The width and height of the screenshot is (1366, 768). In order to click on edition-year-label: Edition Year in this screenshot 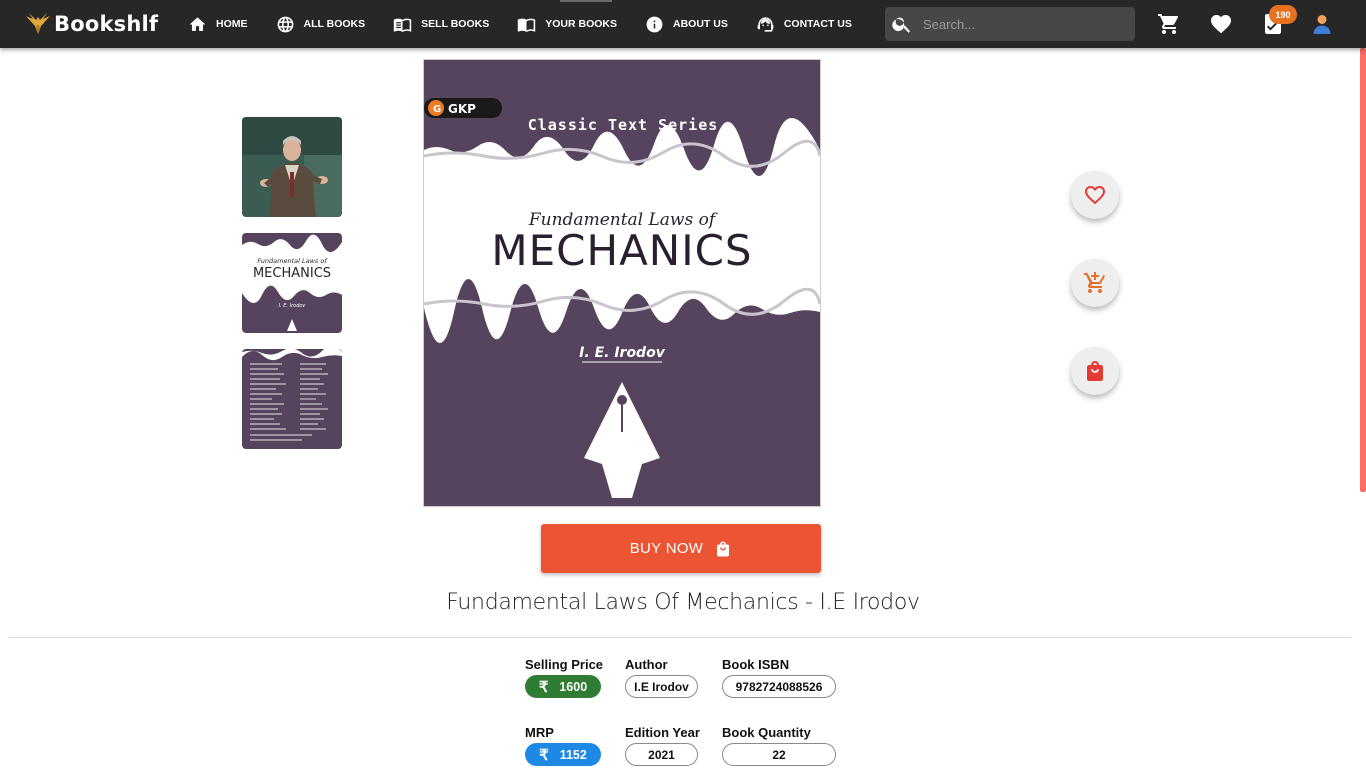, I will do `click(662, 732)`.